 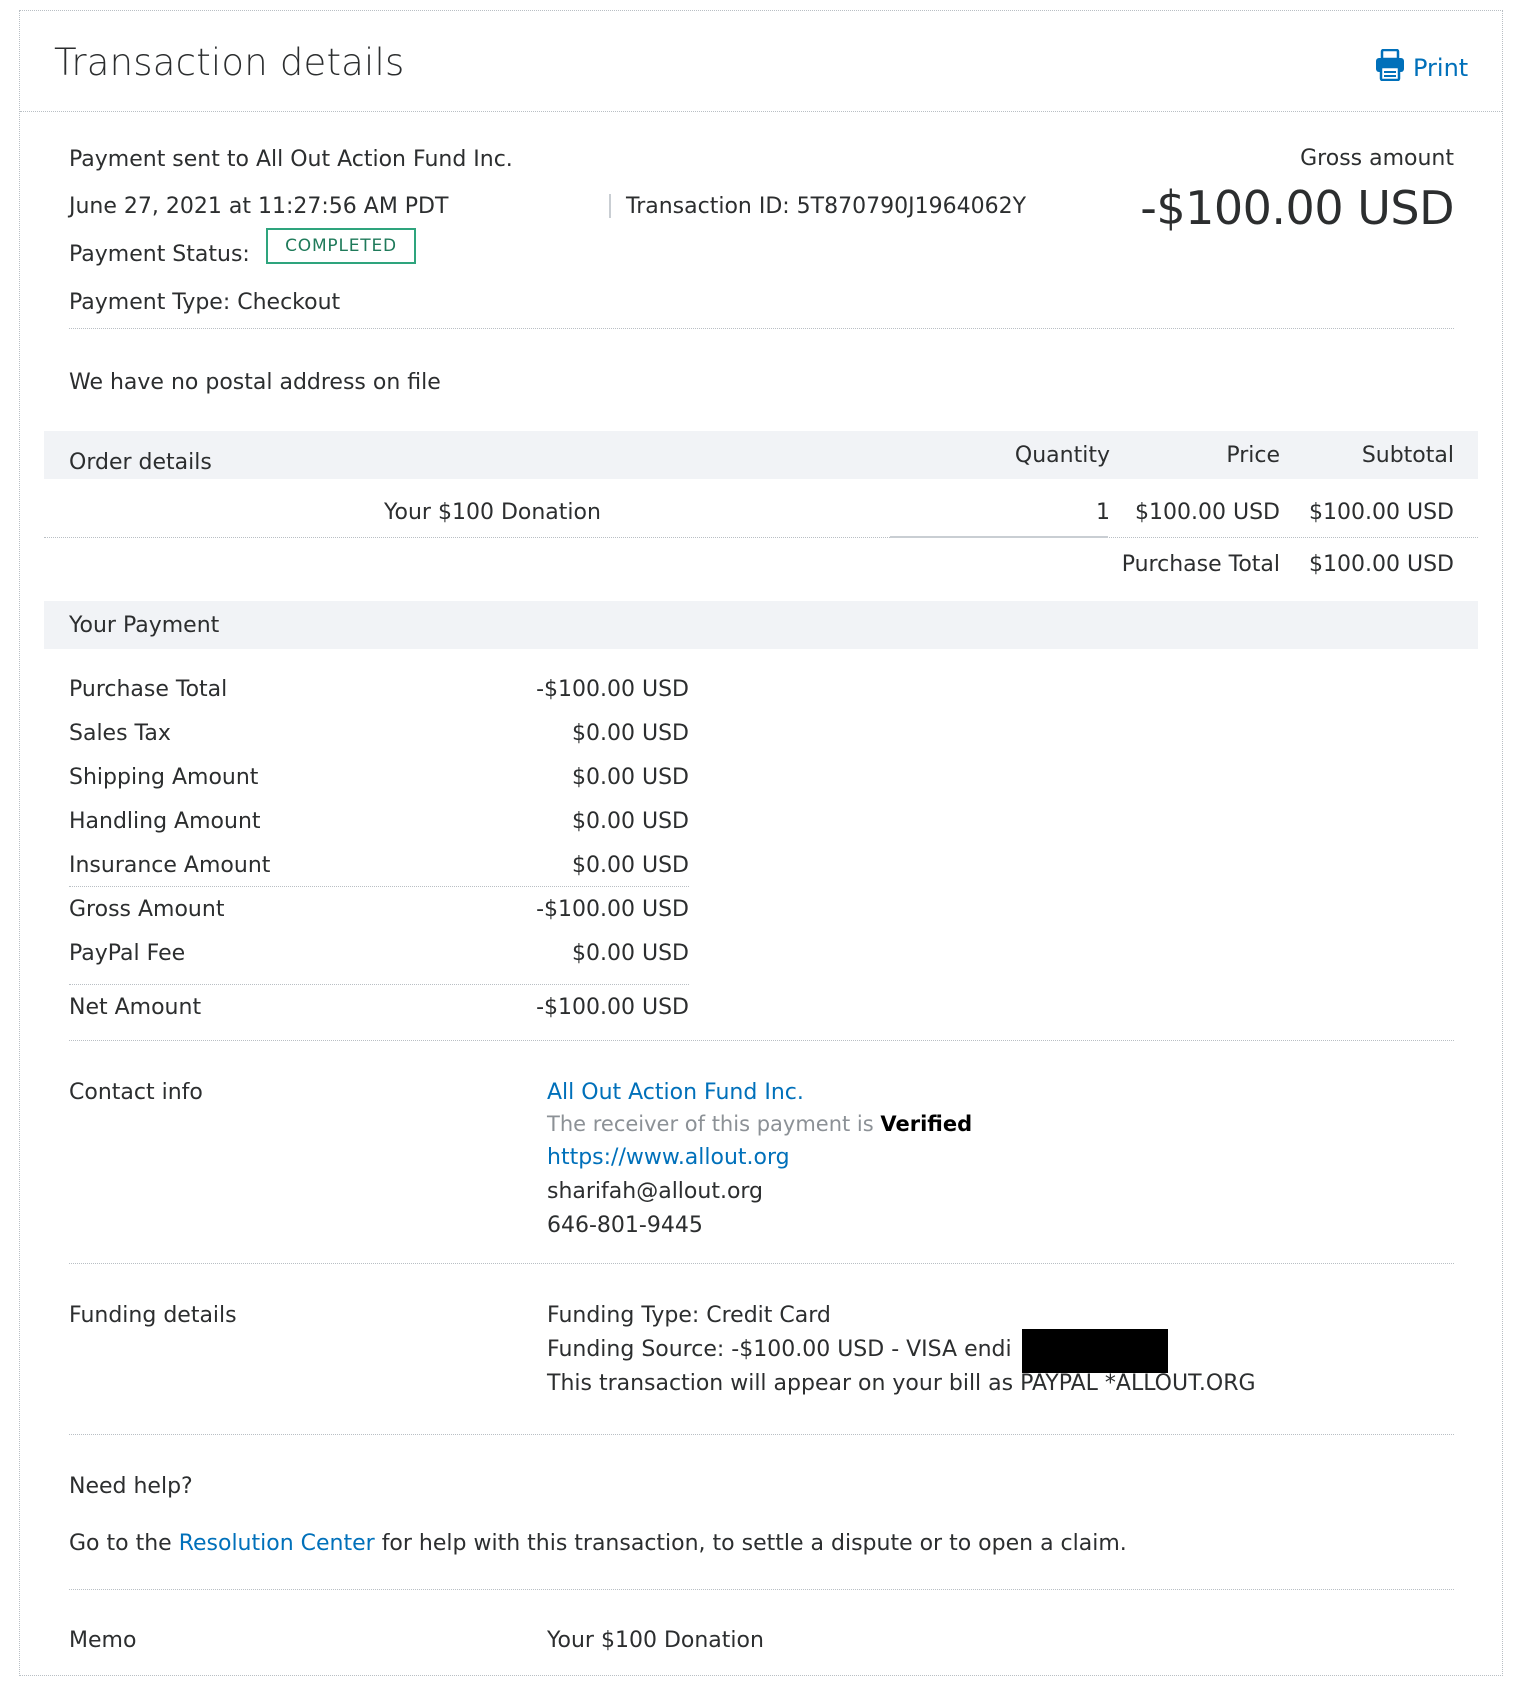 I want to click on contact-name-link: All Out Action Fund Inc., so click(x=675, y=1093).